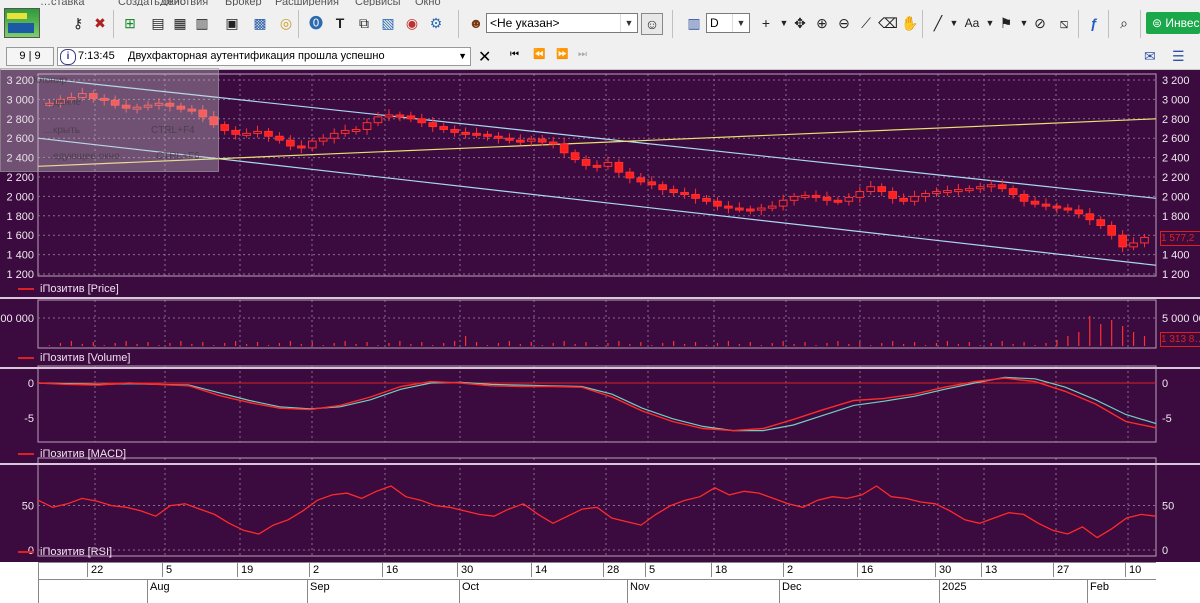 This screenshot has height=603, width=1200. What do you see at coordinates (68, 289) in the screenshot?
I see `price-legend: iПозитив [Price]` at bounding box center [68, 289].